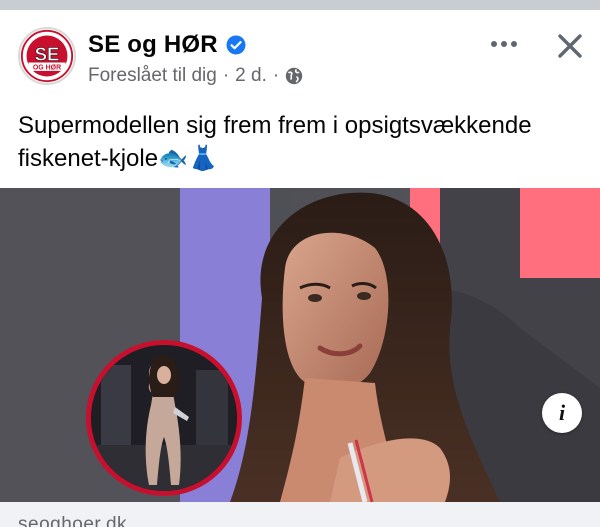 The height and width of the screenshot is (527, 600). What do you see at coordinates (236, 45) in the screenshot?
I see `verified-badge-icon` at bounding box center [236, 45].